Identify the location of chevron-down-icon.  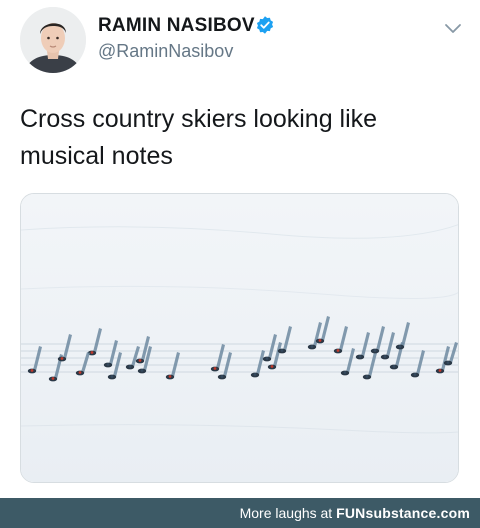
(453, 29).